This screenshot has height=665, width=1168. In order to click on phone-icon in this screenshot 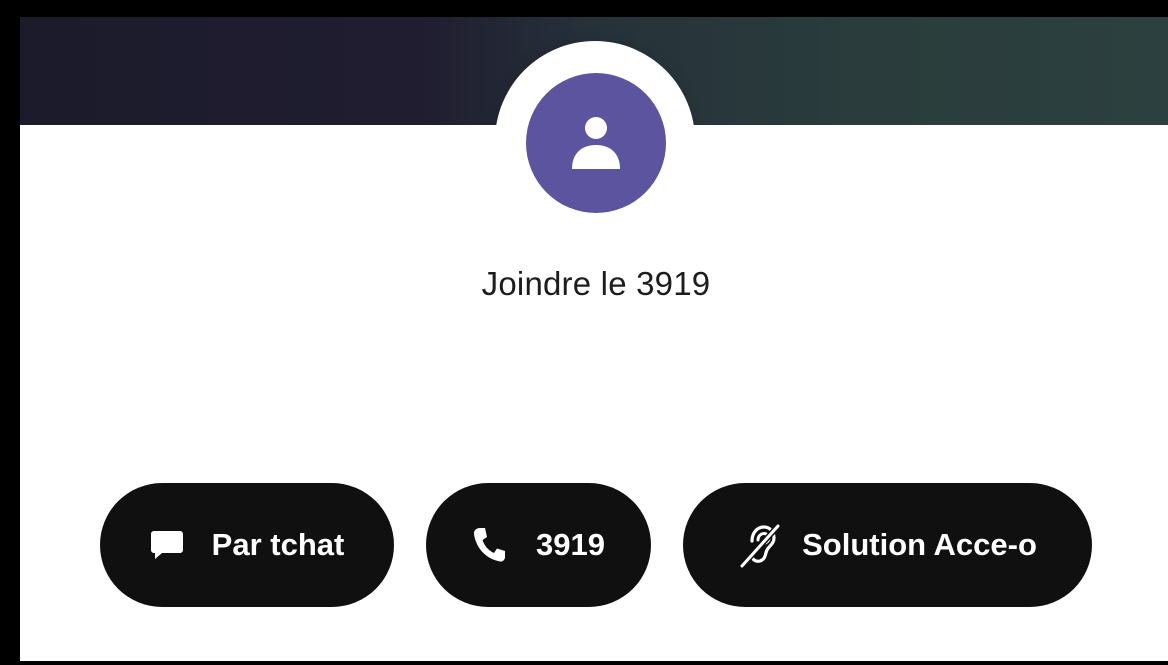, I will do `click(489, 545)`.